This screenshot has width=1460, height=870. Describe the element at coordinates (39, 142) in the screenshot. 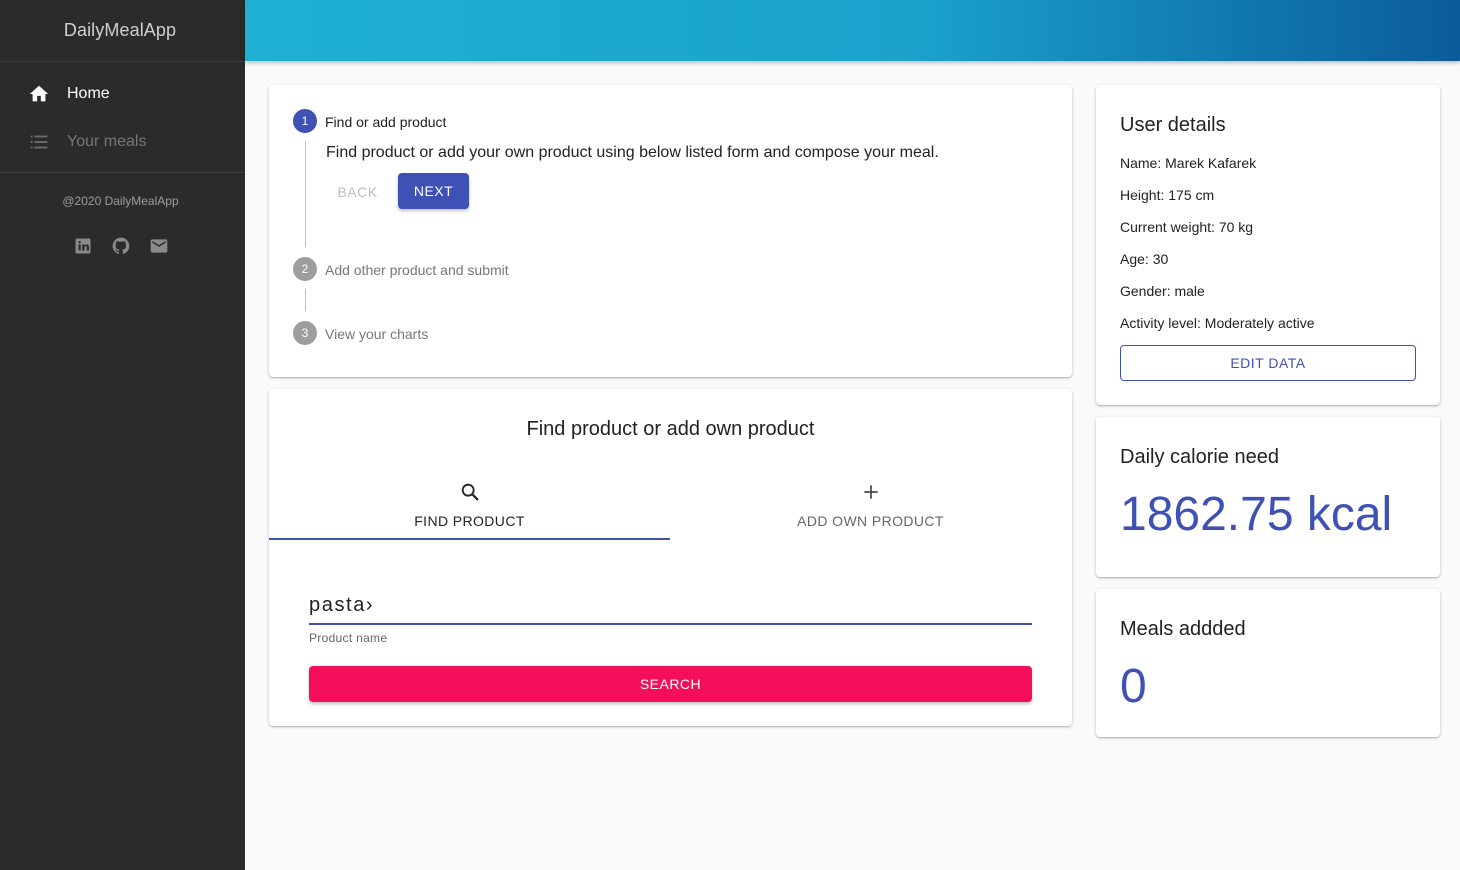

I see `list-icon` at that location.